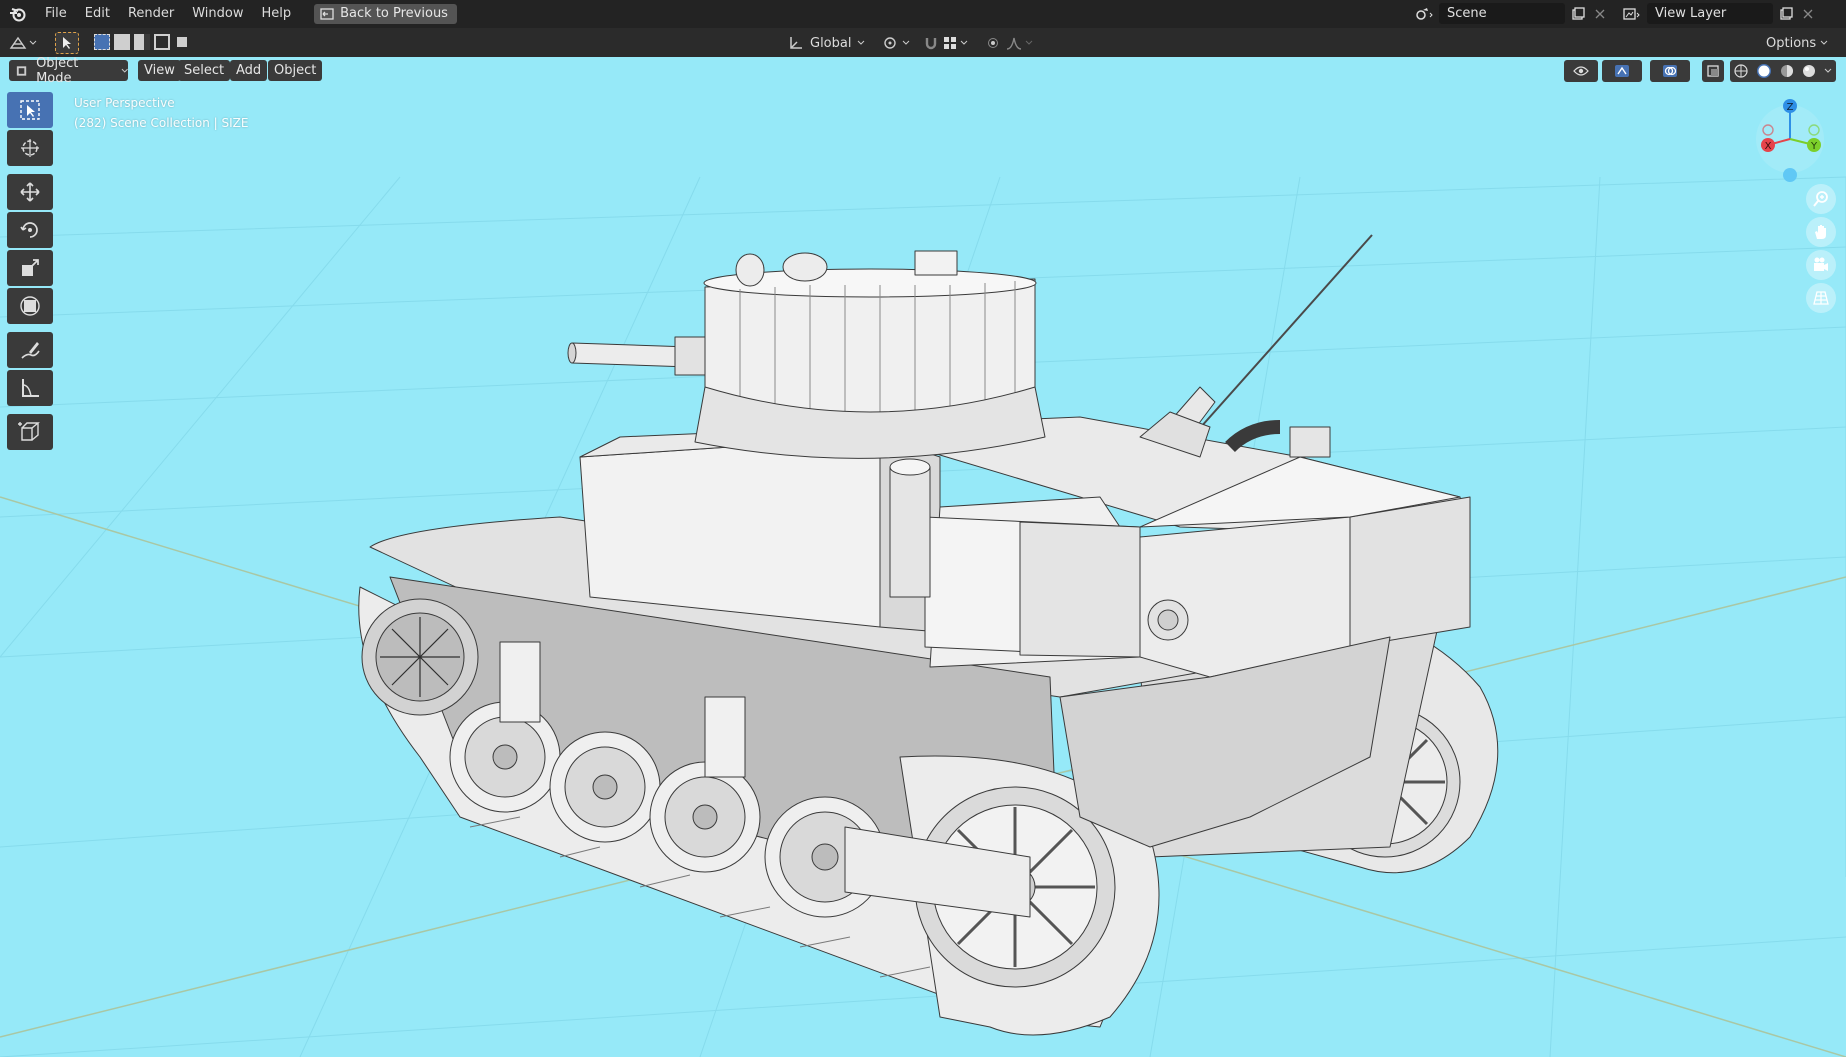  Describe the element at coordinates (1578, 13) in the screenshot. I see `new-scene-icon` at that location.